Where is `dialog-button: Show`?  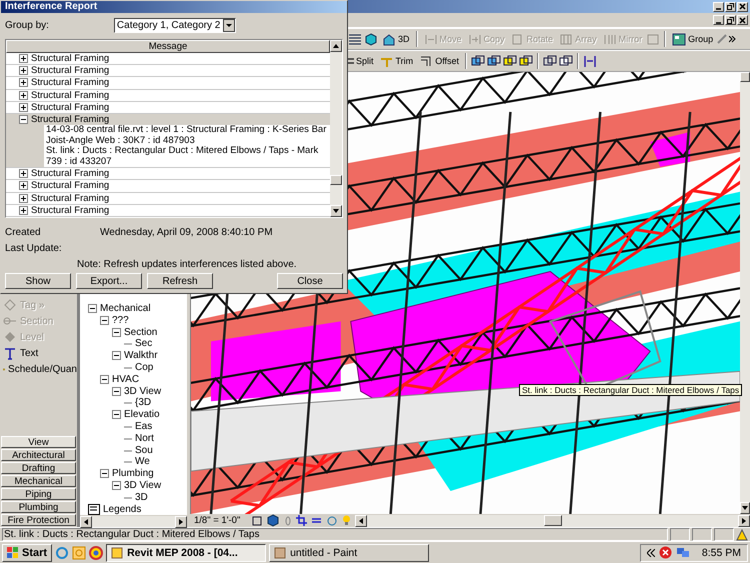 dialog-button: Show is located at coordinates (38, 281).